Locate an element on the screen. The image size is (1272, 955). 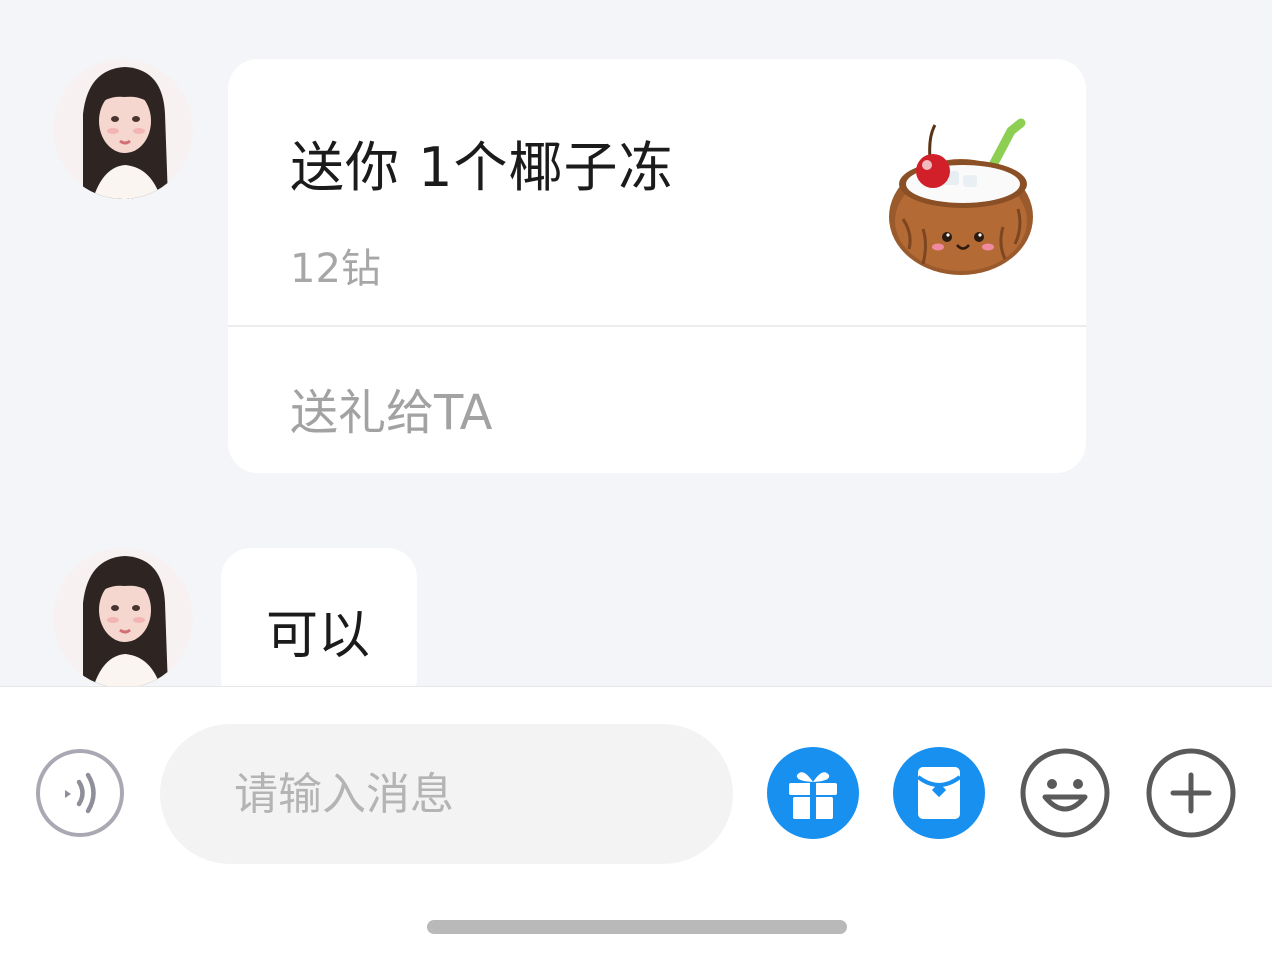
home-indicator is located at coordinates (637, 927).